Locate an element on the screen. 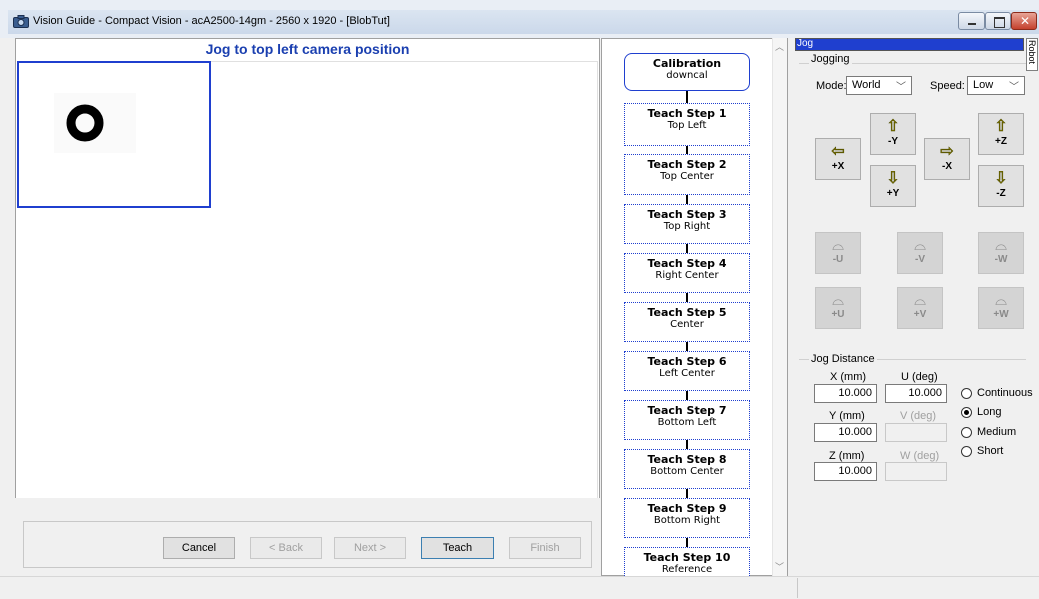 Image resolution: width=1039 pixels, height=599 pixels. jog-axis-label: -Z is located at coordinates (1001, 193).